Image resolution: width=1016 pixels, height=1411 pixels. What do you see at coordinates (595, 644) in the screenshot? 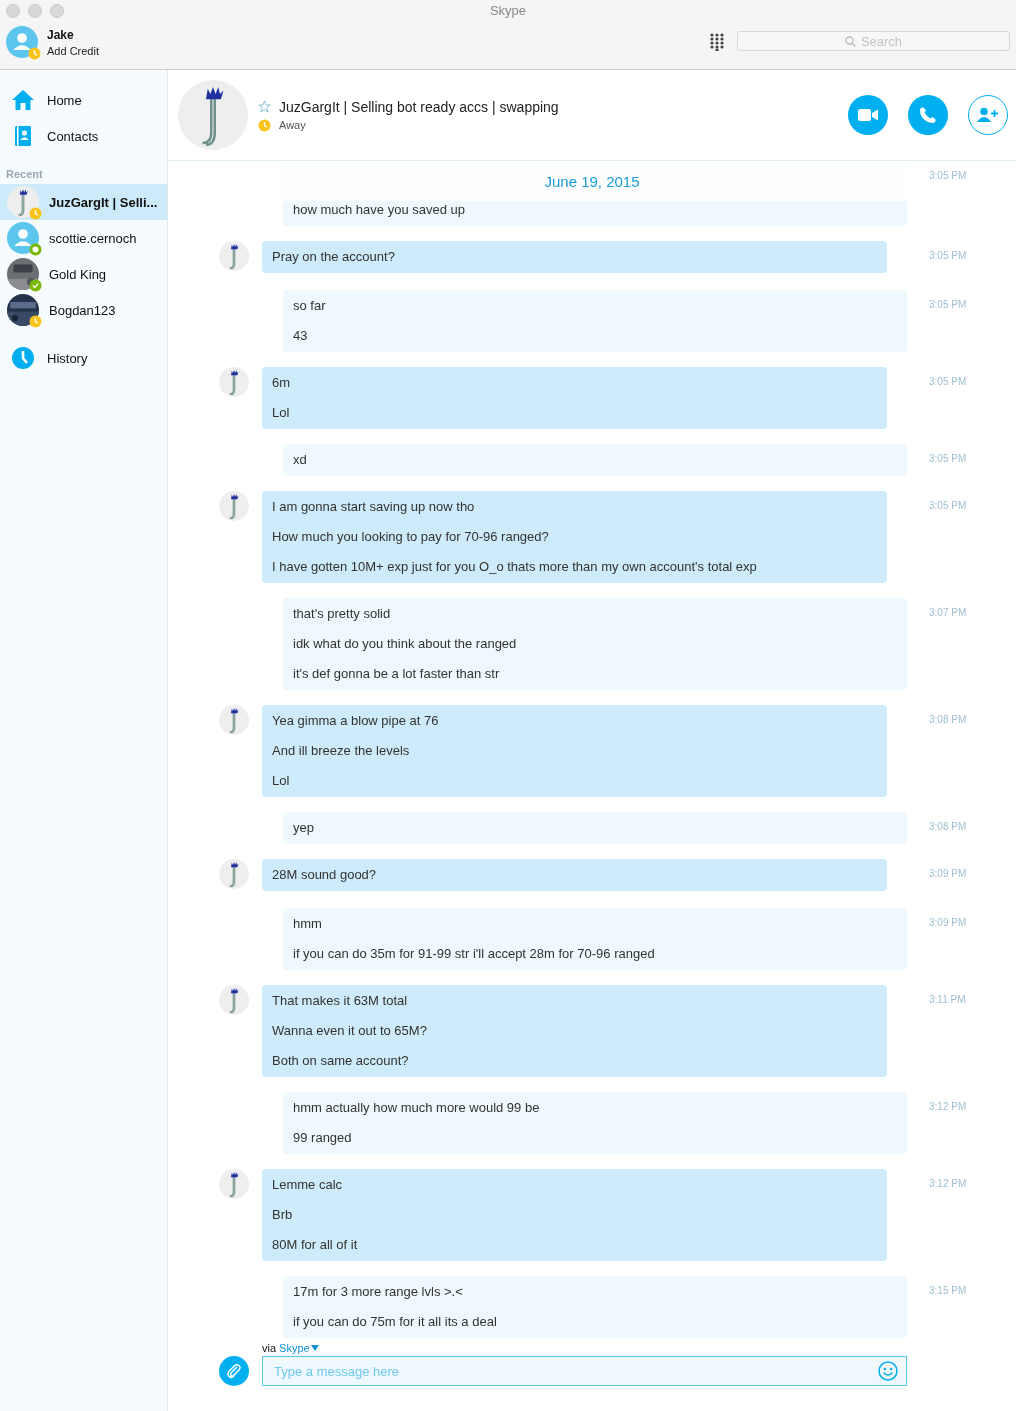
I see `message-bubble: that's pretty solid idk what do you think about the ranged it's def gonna be a lot faster than str` at bounding box center [595, 644].